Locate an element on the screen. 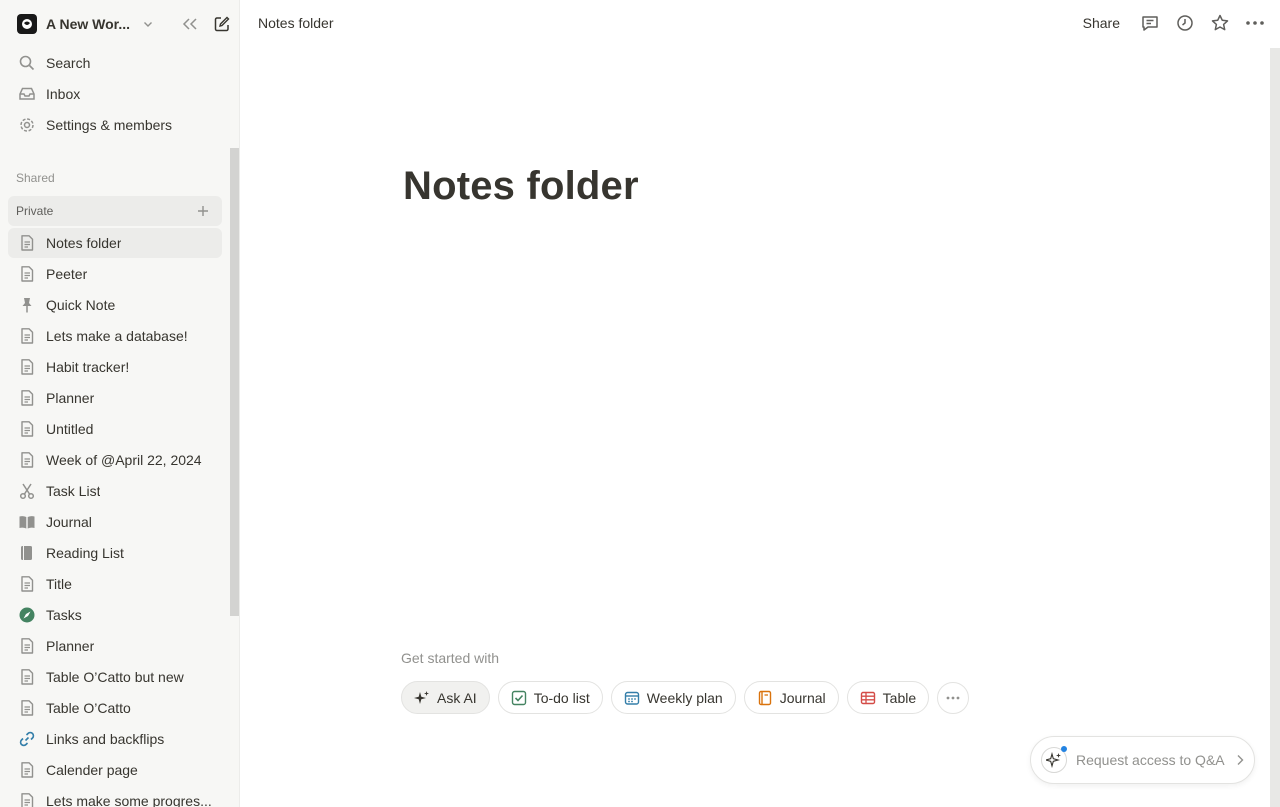 This screenshot has width=1280, height=807. sidebar-page-label: Notes folder is located at coordinates (84, 243).